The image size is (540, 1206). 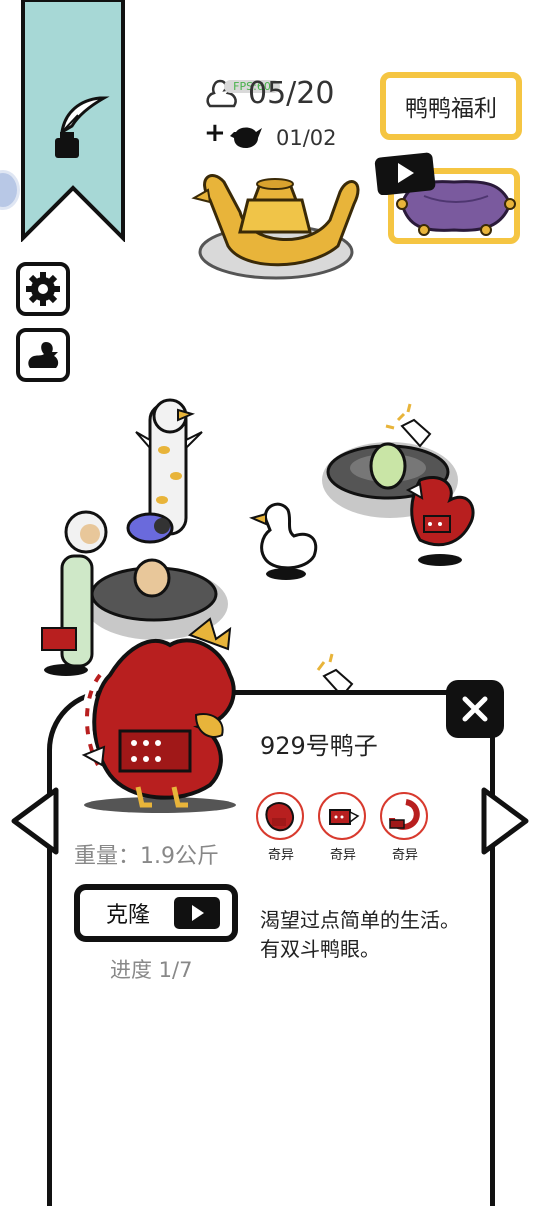 I want to click on settings-button, so click(x=43, y=289).